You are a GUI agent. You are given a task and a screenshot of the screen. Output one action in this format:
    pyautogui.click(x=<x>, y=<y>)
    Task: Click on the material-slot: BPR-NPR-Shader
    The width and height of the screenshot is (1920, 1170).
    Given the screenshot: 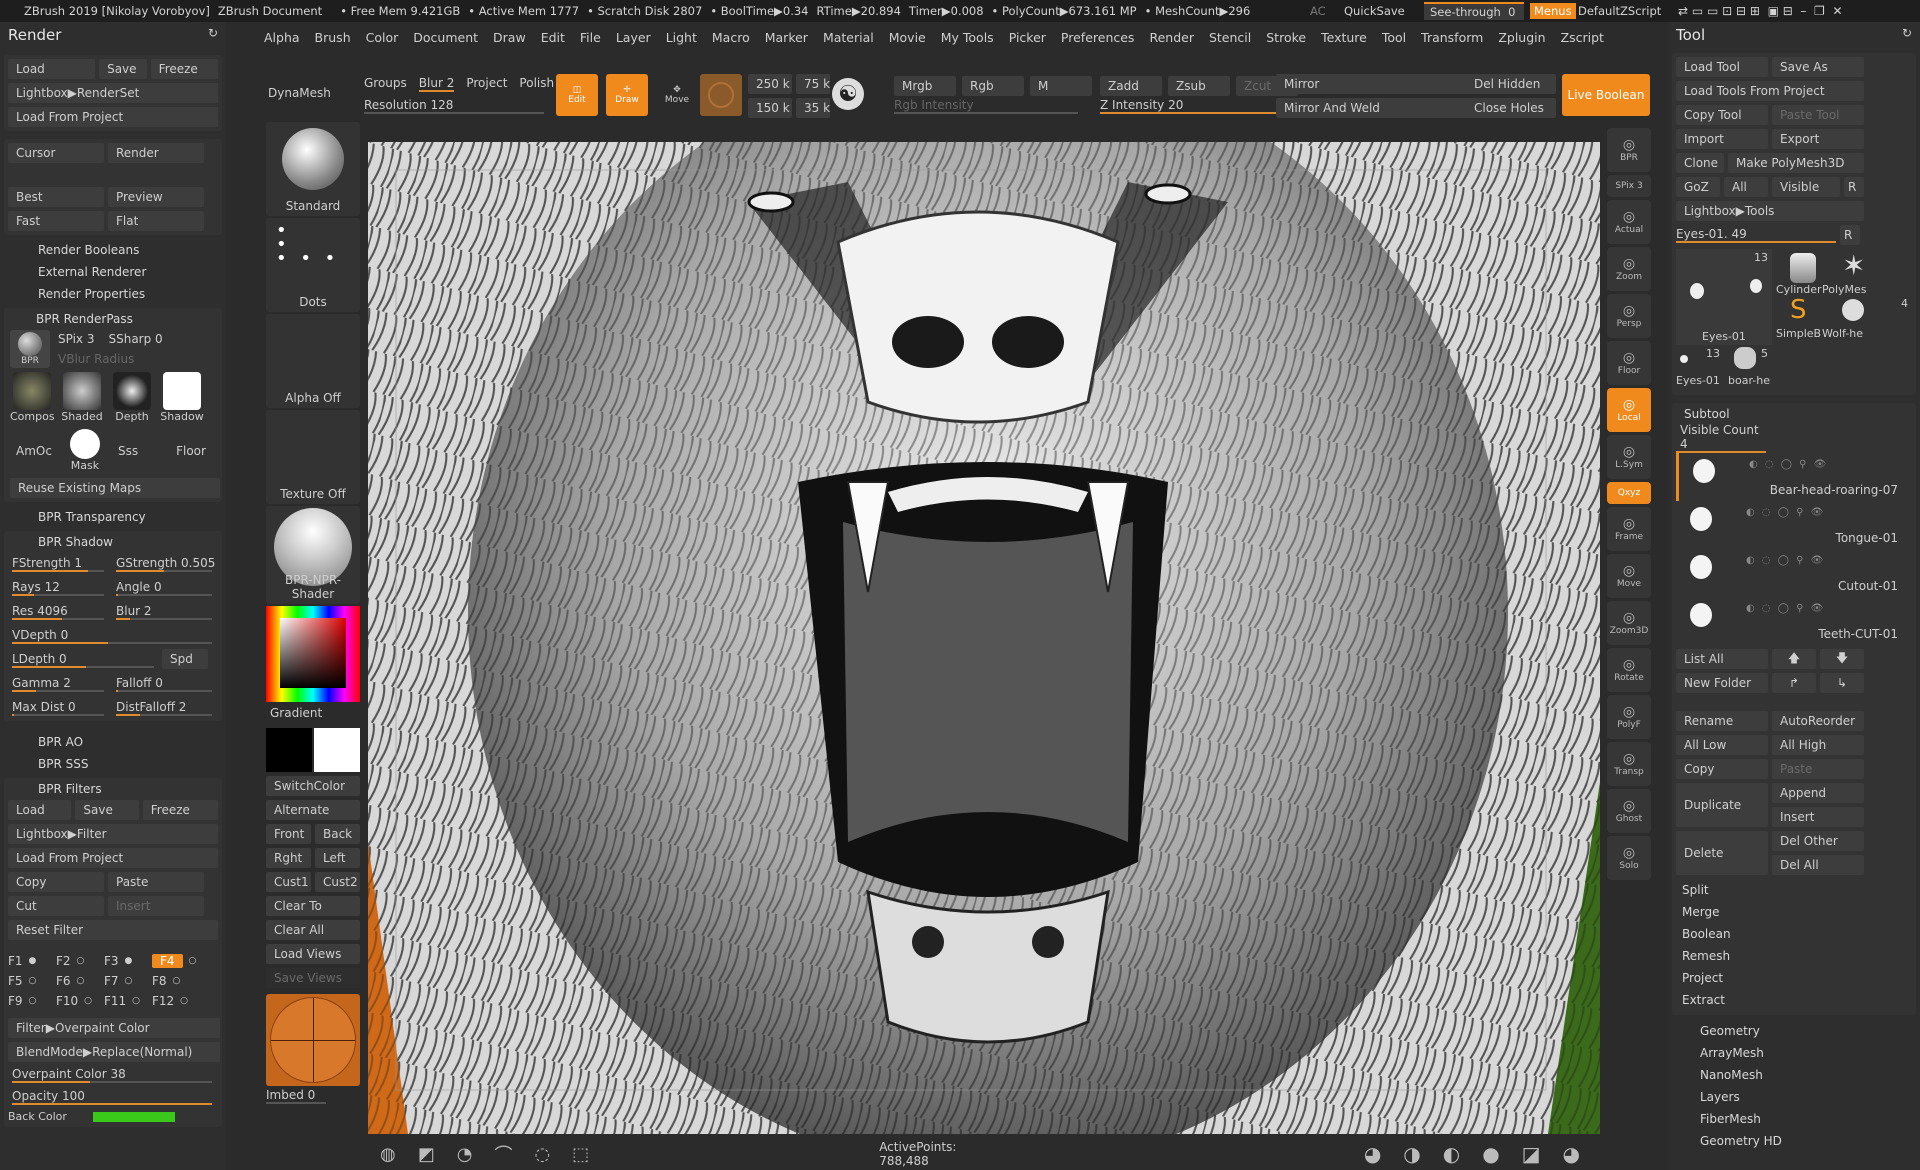 What is the action you would take?
    pyautogui.click(x=313, y=555)
    